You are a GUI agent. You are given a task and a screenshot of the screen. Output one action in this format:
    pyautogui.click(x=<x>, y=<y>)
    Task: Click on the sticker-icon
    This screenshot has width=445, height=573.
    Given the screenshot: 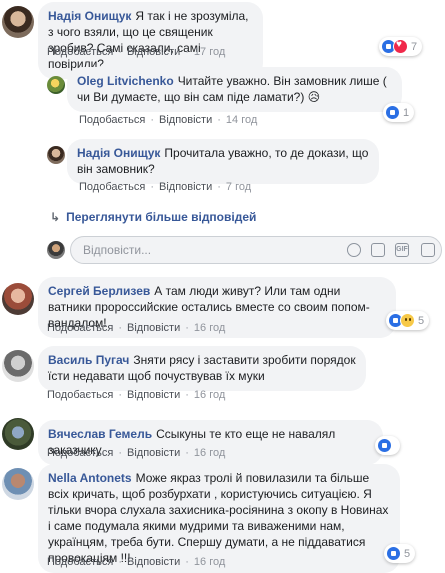 What is the action you would take?
    pyautogui.click(x=428, y=250)
    